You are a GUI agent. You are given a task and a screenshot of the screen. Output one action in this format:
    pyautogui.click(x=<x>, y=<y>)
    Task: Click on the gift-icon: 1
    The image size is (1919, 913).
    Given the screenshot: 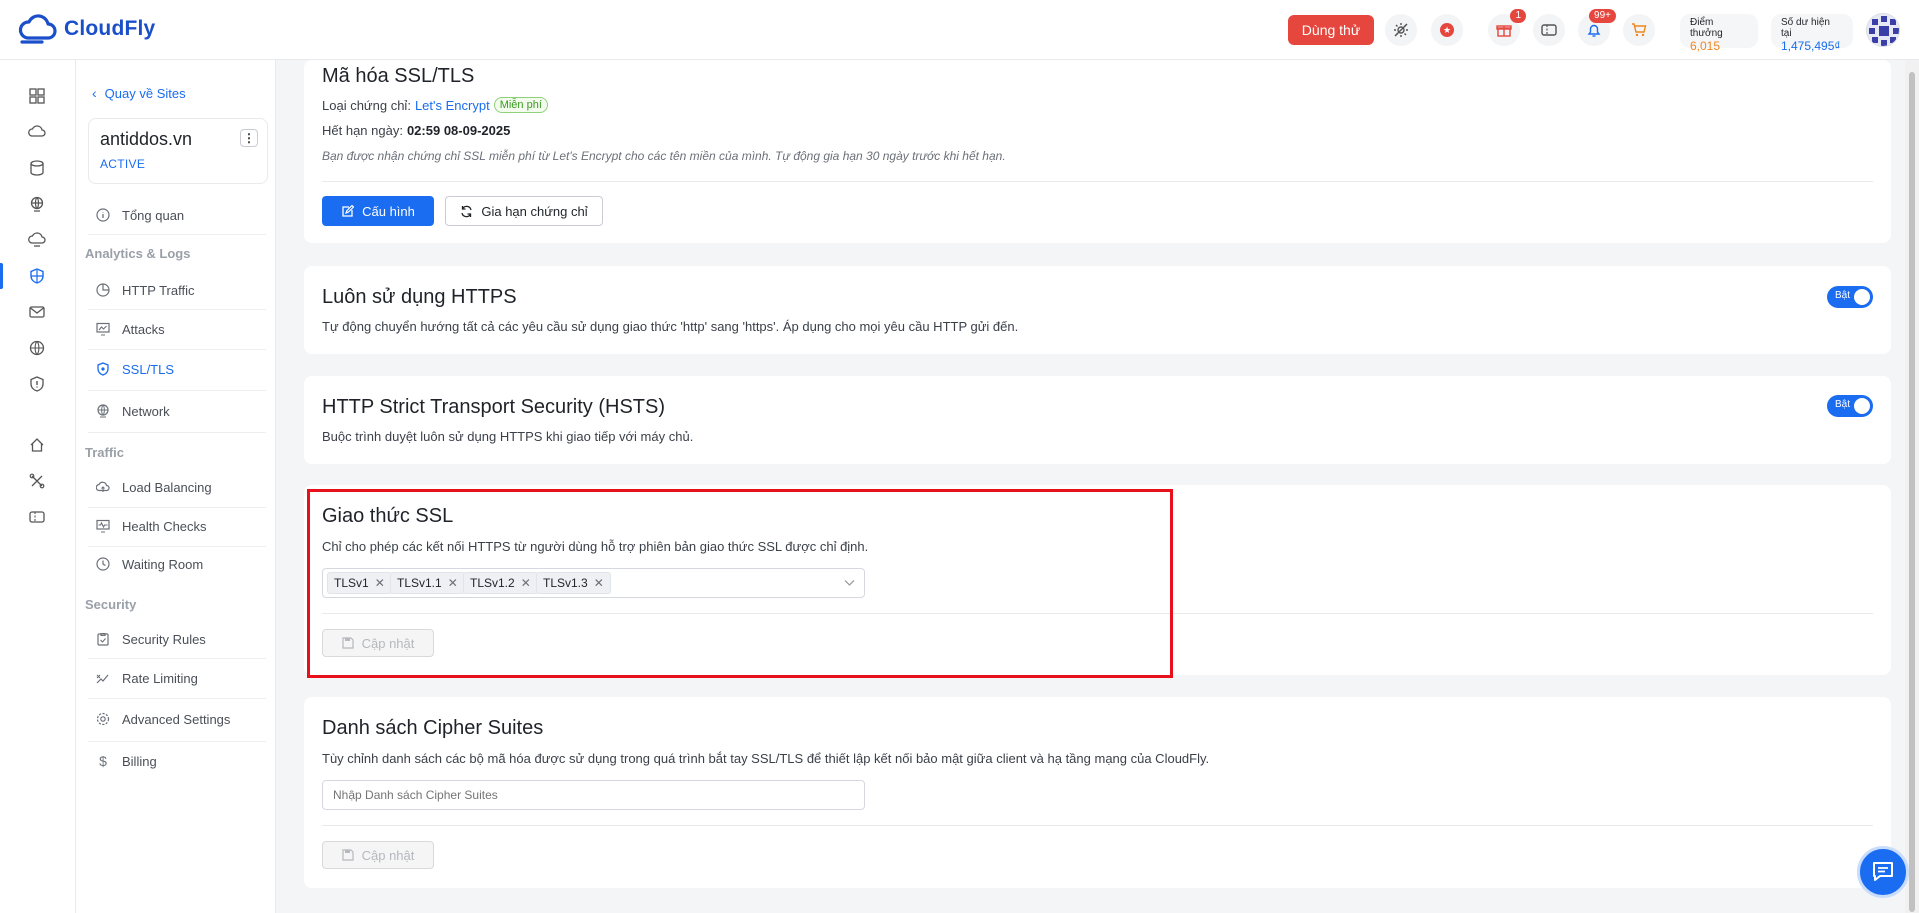 What is the action you would take?
    pyautogui.click(x=1507, y=27)
    